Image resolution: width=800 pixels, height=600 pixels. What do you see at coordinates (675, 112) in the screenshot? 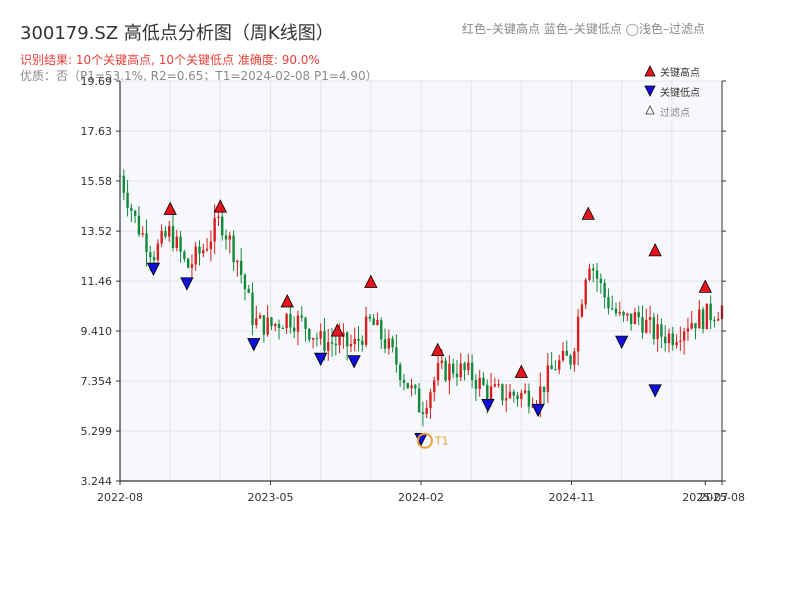
I see `legend-filtered-label: 过滤点` at bounding box center [675, 112].